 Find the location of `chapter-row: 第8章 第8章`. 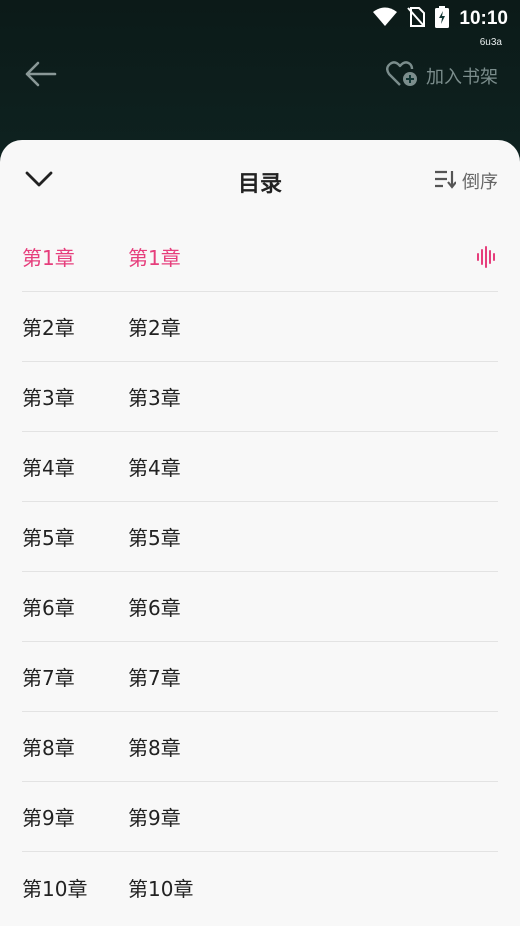

chapter-row: 第8章 第8章 is located at coordinates (260, 747).